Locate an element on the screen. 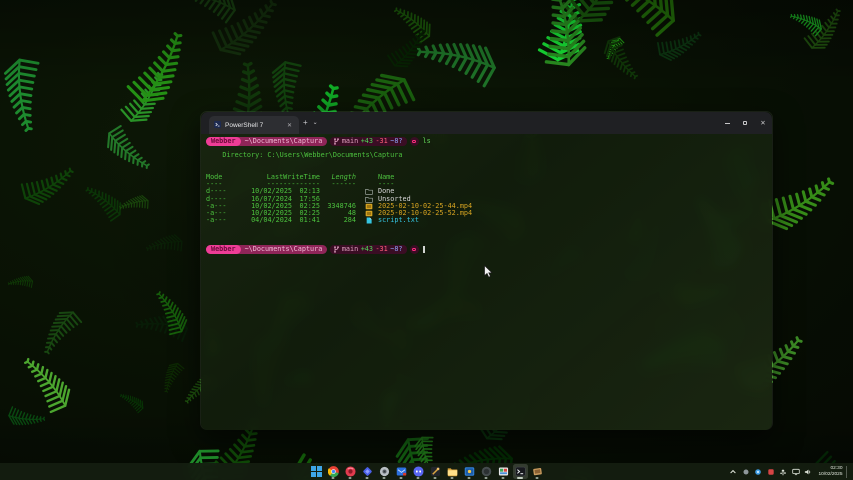 The image size is (853, 480). taskbar-icon-windows-terminal is located at coordinates (520, 471).